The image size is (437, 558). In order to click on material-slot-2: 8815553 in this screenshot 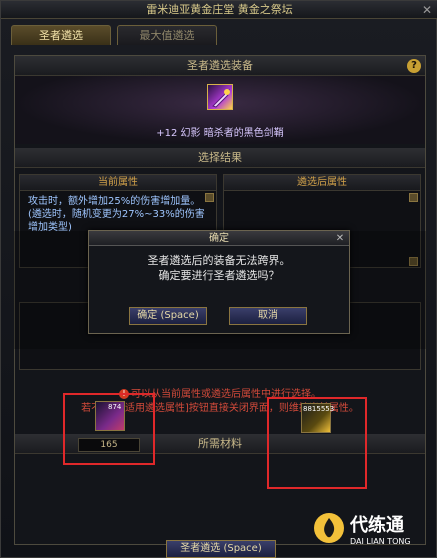, I will do `click(317, 443)`.